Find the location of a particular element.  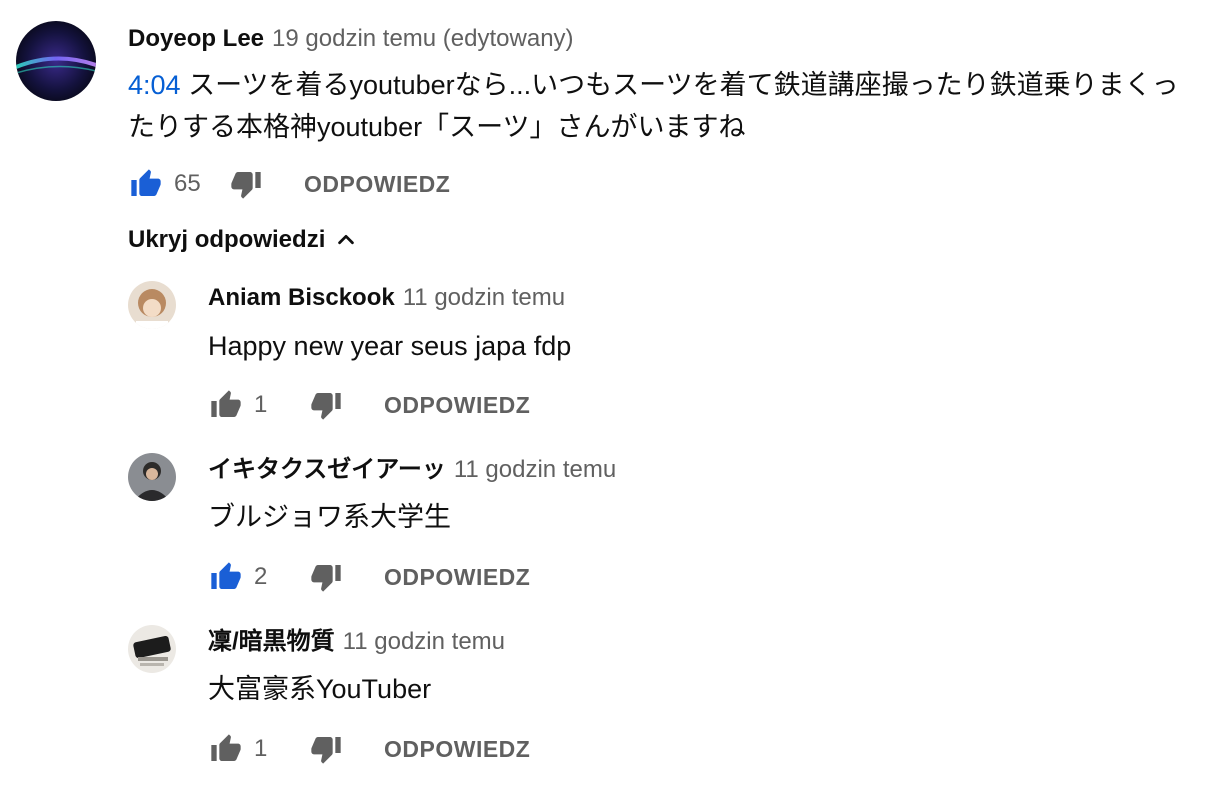

author-name: イキタクスゼイアーッ is located at coordinates (327, 469).